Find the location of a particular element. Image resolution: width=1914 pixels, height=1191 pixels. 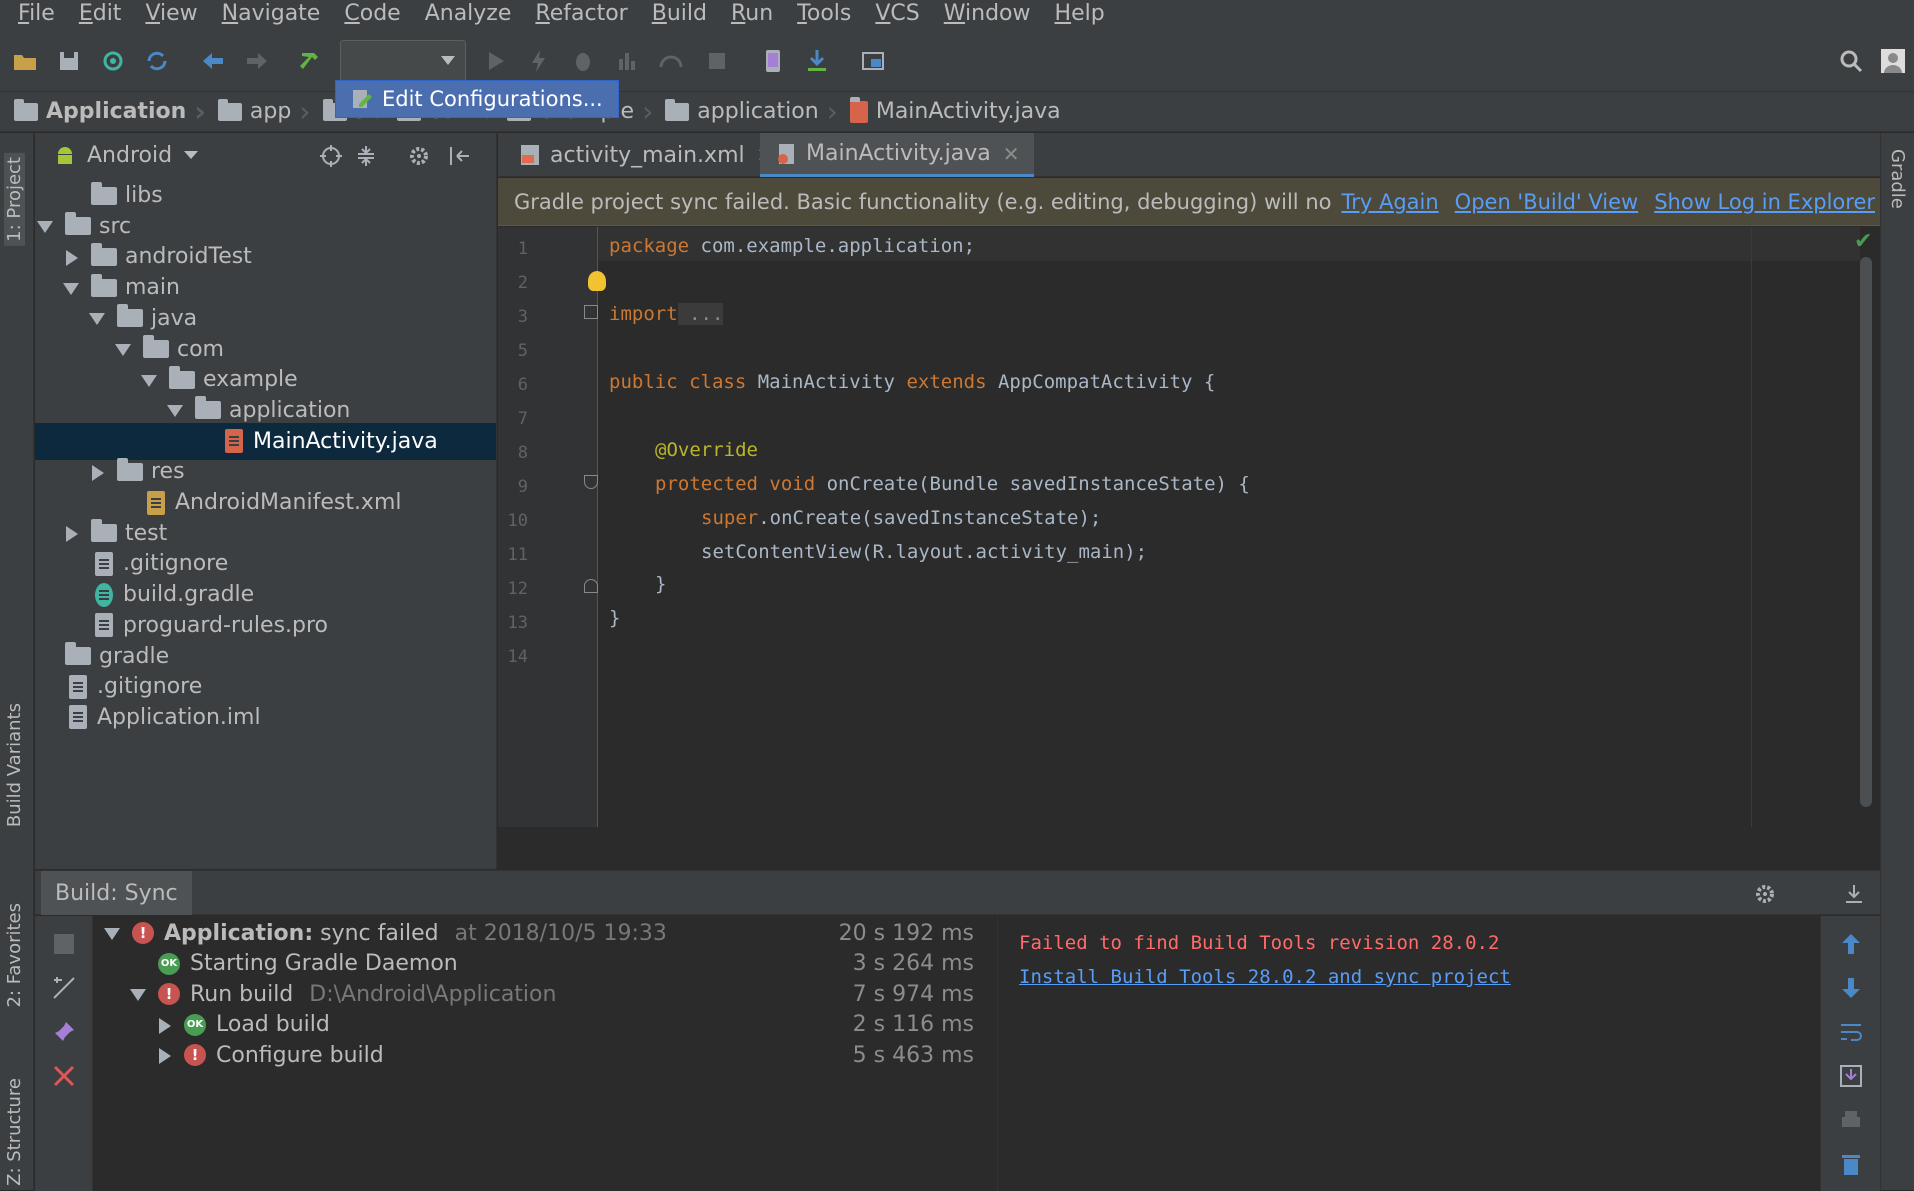

locate-icon is located at coordinates (331, 156).